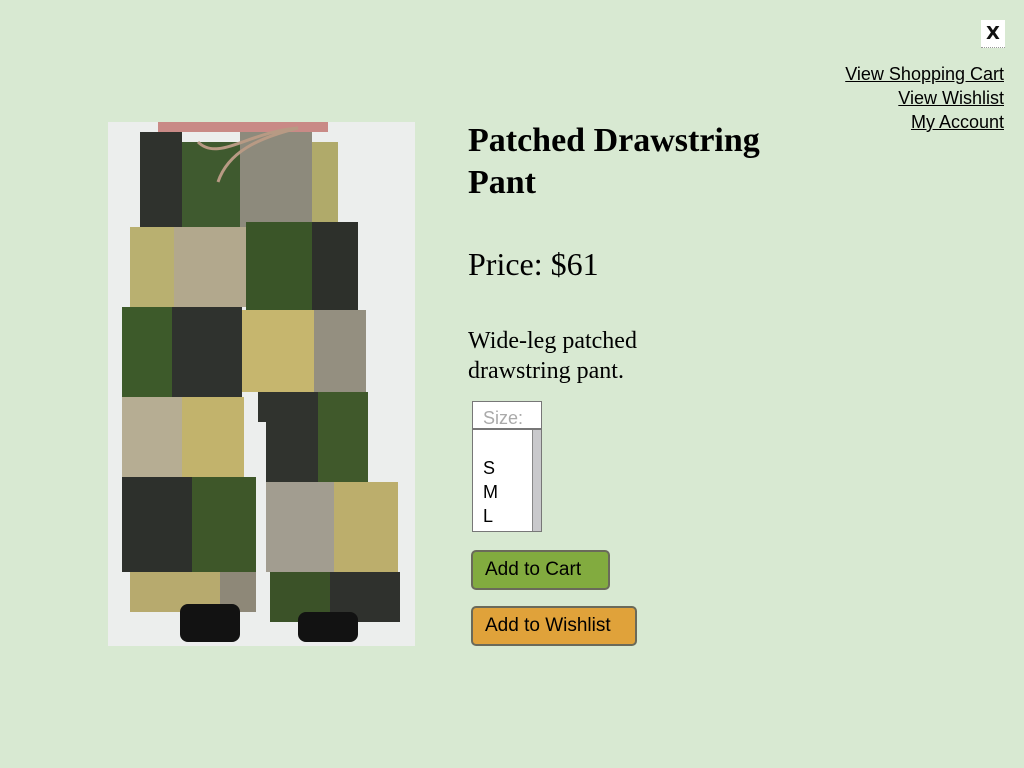 The width and height of the screenshot is (1024, 768). I want to click on my-account-link: My Account, so click(924, 122).